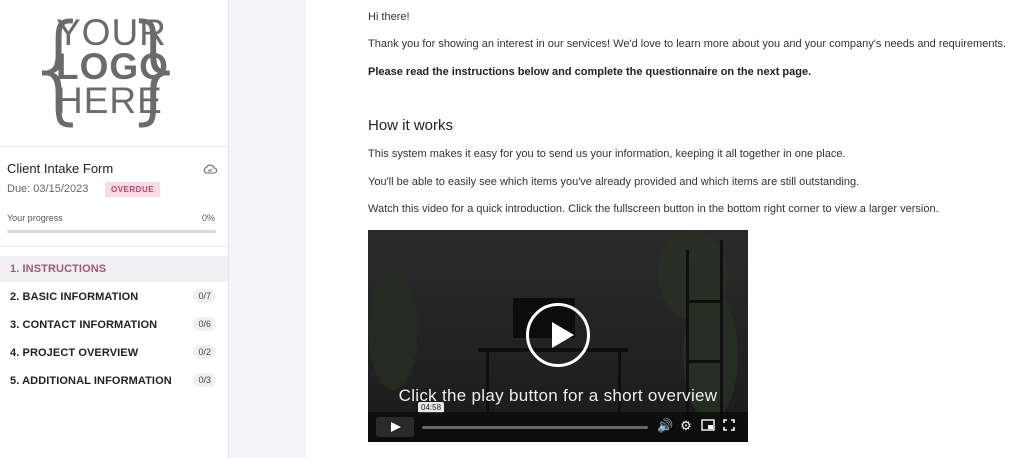 The image size is (1024, 458). I want to click on section-contact-information: 3. CONTACT INFORMATION 0/6, so click(114, 325).